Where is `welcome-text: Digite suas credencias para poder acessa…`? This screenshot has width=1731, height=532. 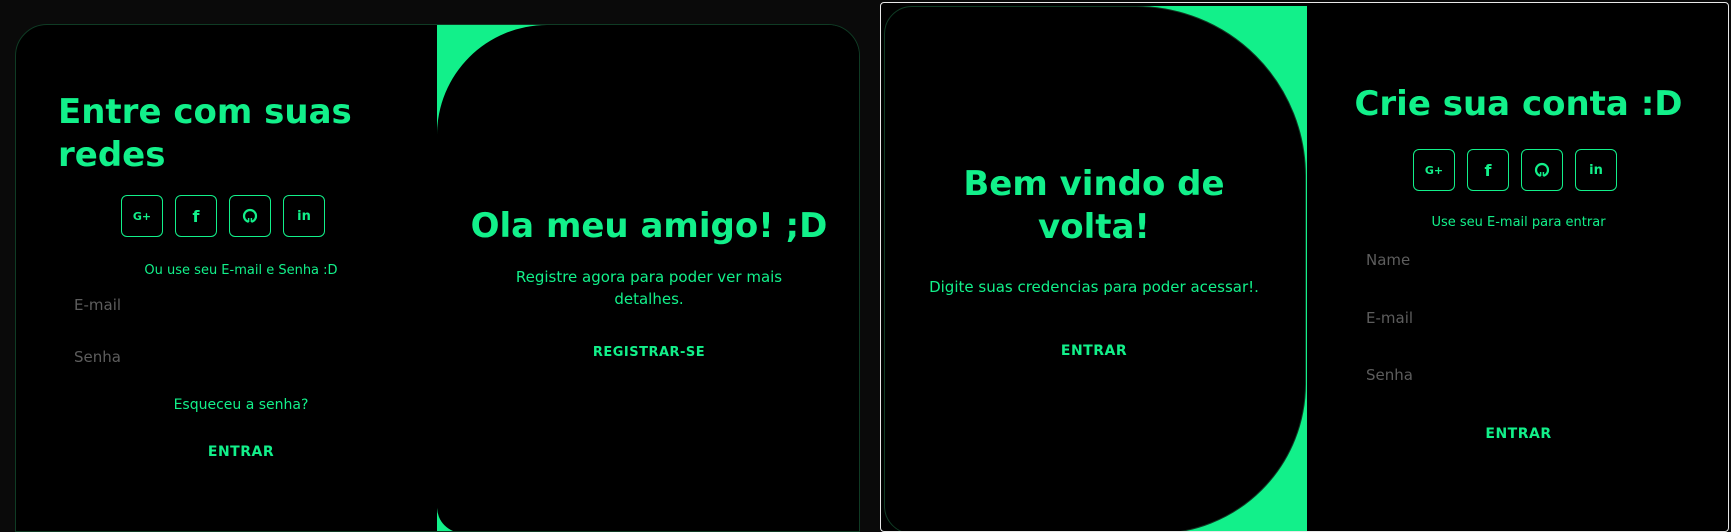
welcome-text: Digite suas credencias para poder acessa… is located at coordinates (1094, 287).